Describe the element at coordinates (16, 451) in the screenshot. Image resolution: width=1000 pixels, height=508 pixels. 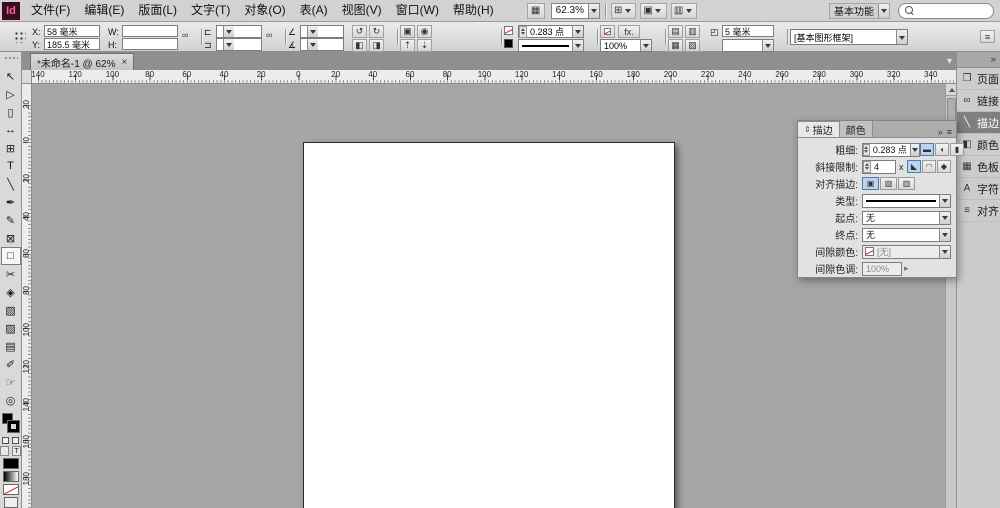
I see `formatting-affects-text-toggle: T` at that location.